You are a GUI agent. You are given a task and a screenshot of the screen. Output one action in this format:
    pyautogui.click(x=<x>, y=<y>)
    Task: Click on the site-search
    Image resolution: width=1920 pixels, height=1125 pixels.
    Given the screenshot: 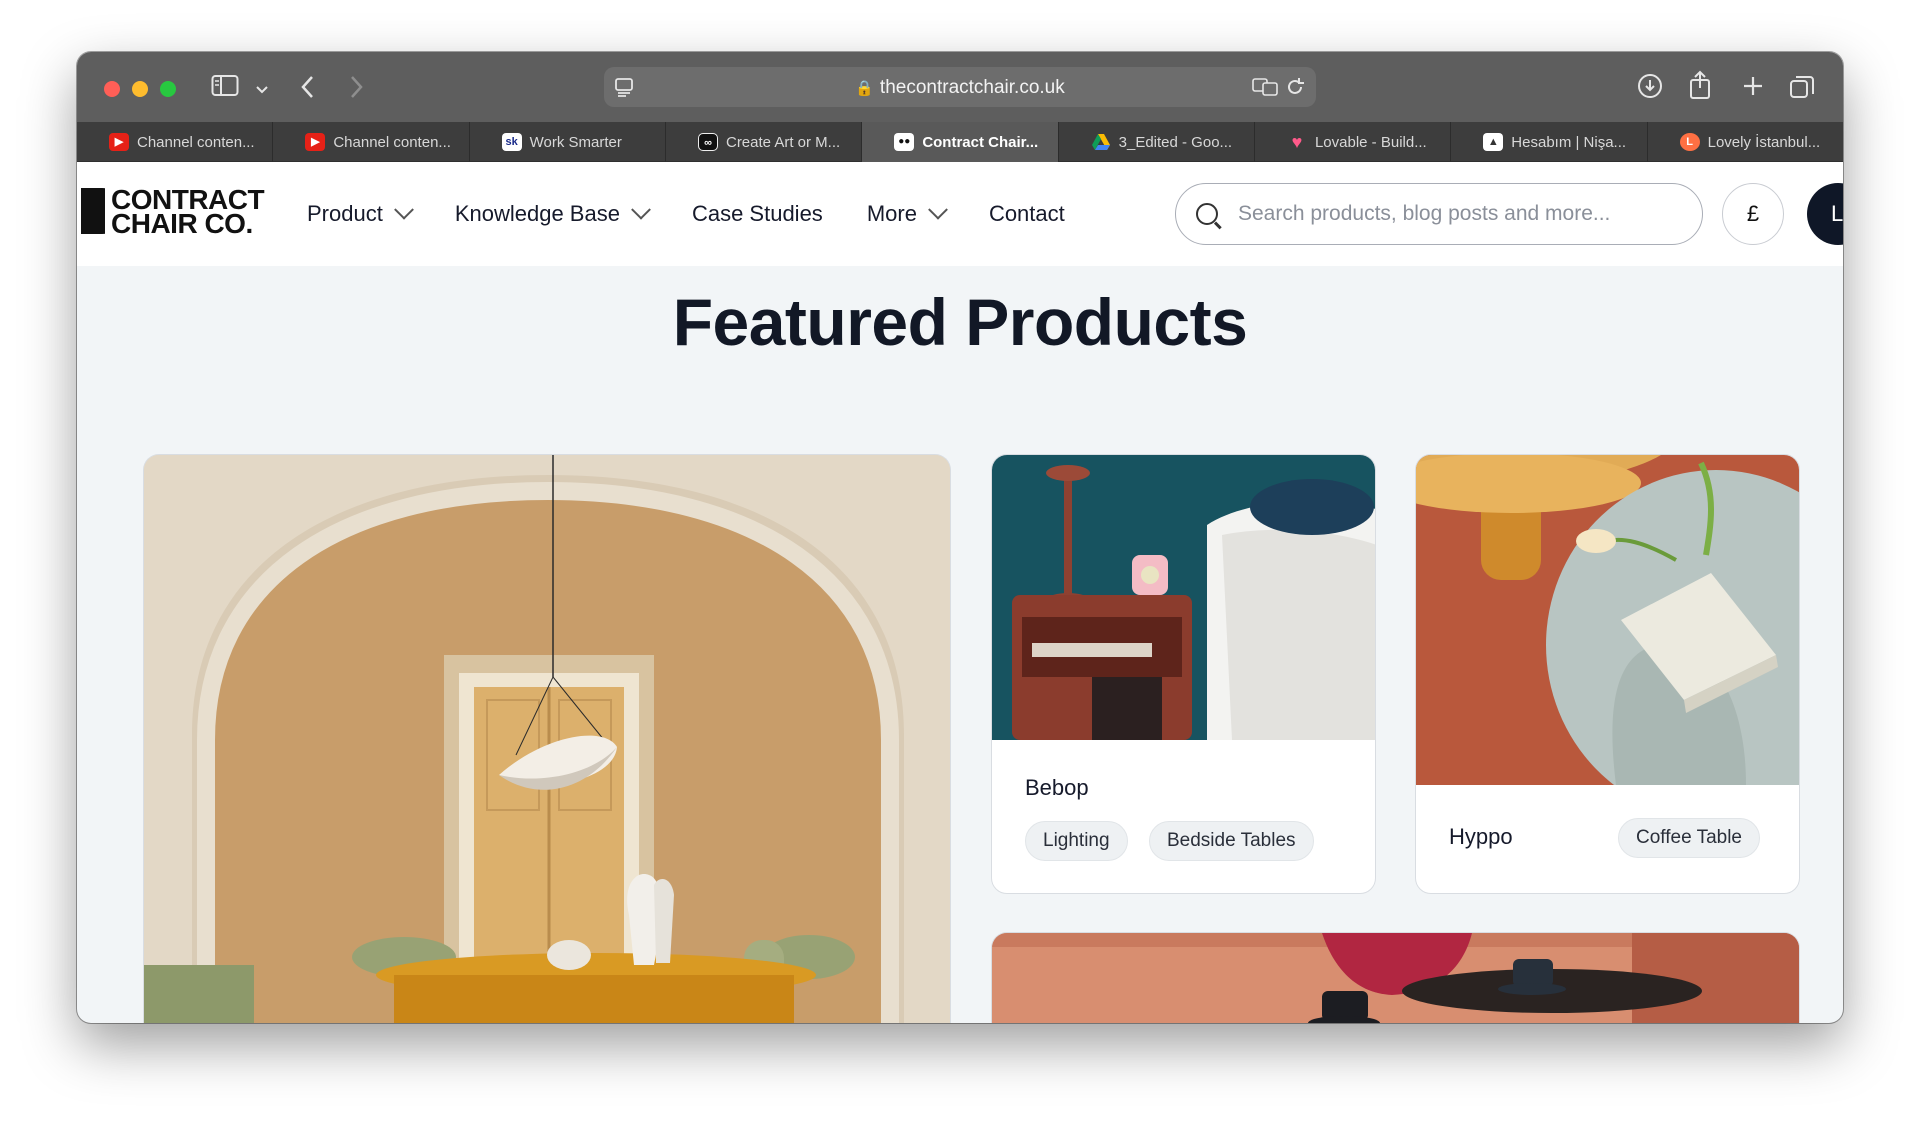 What is the action you would take?
    pyautogui.click(x=1439, y=214)
    